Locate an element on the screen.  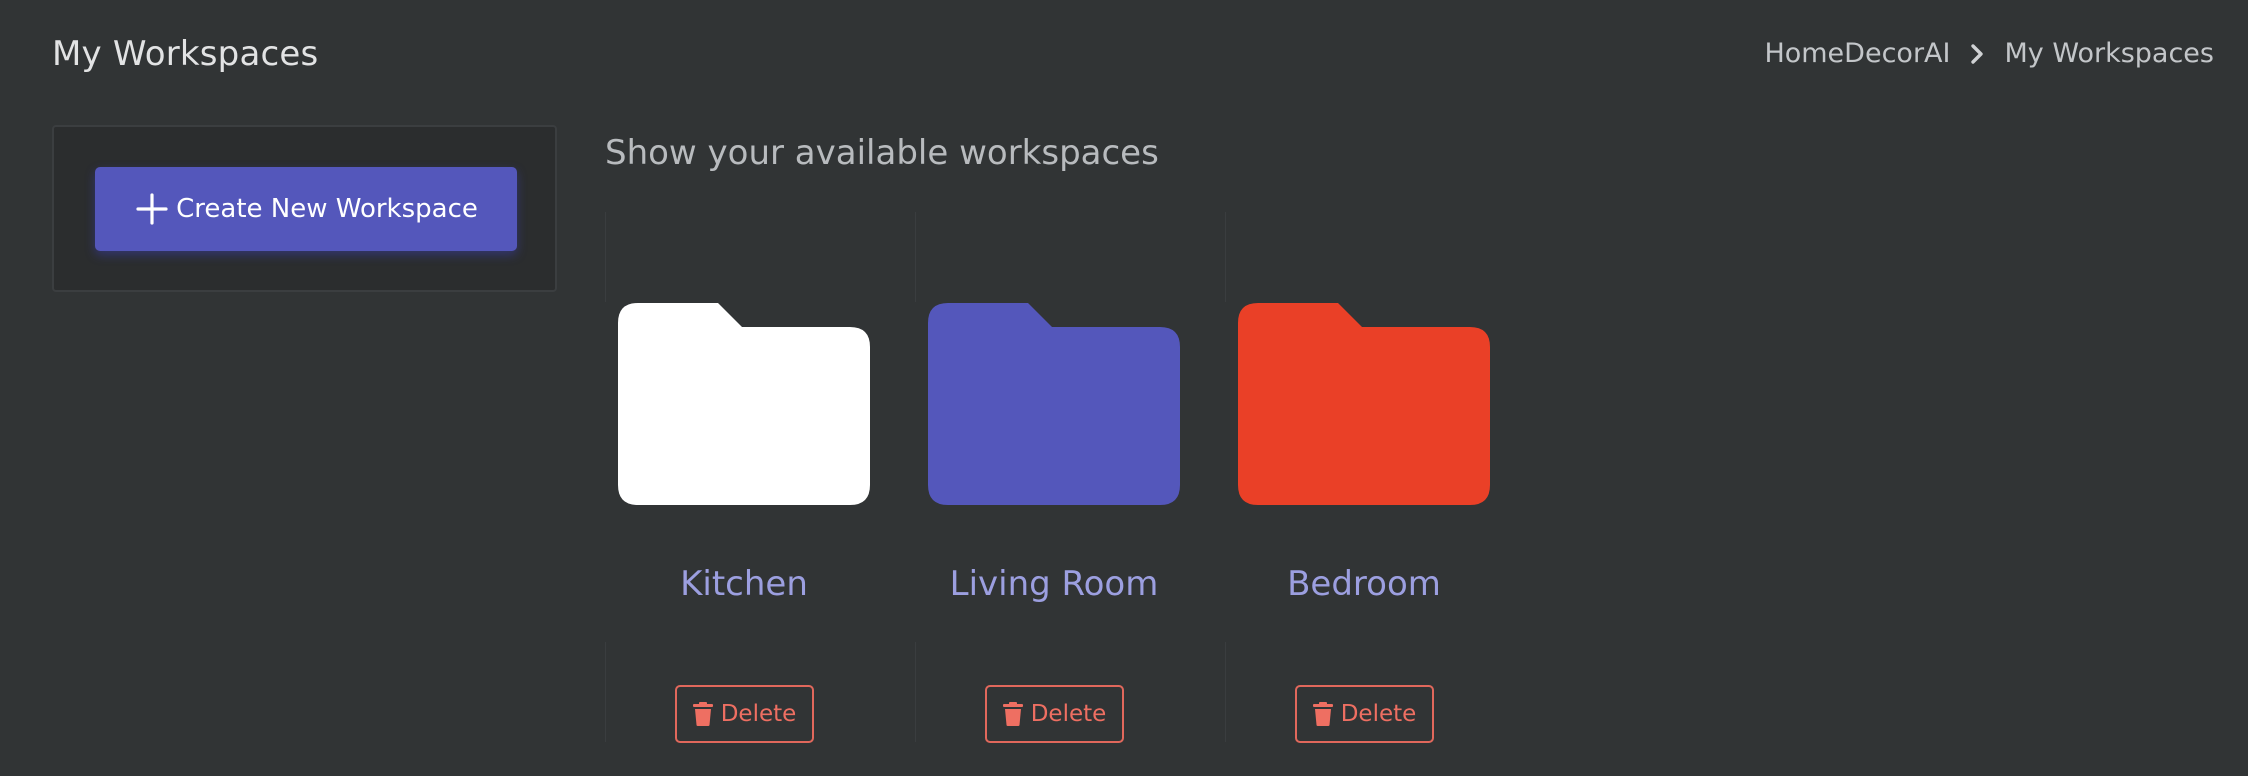
workspace-card-bedroom: Bedroom Delete is located at coordinates (1380, 477).